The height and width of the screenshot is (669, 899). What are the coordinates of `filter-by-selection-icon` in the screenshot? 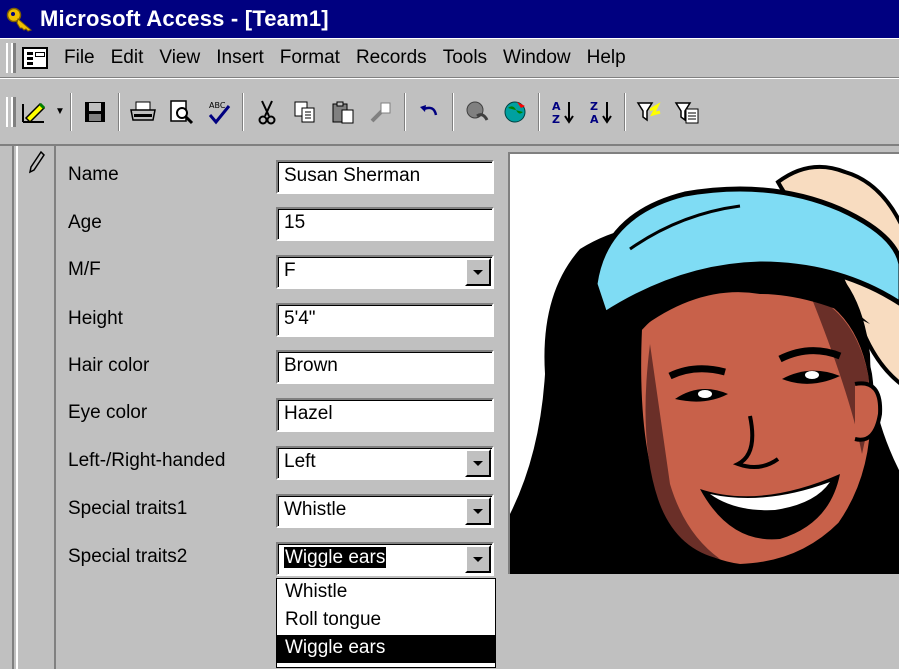 It's located at (649, 112).